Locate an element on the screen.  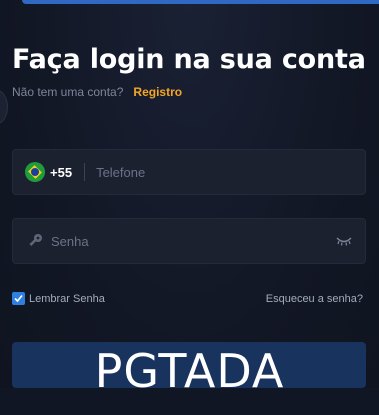
eye-closed-icon is located at coordinates (344, 241).